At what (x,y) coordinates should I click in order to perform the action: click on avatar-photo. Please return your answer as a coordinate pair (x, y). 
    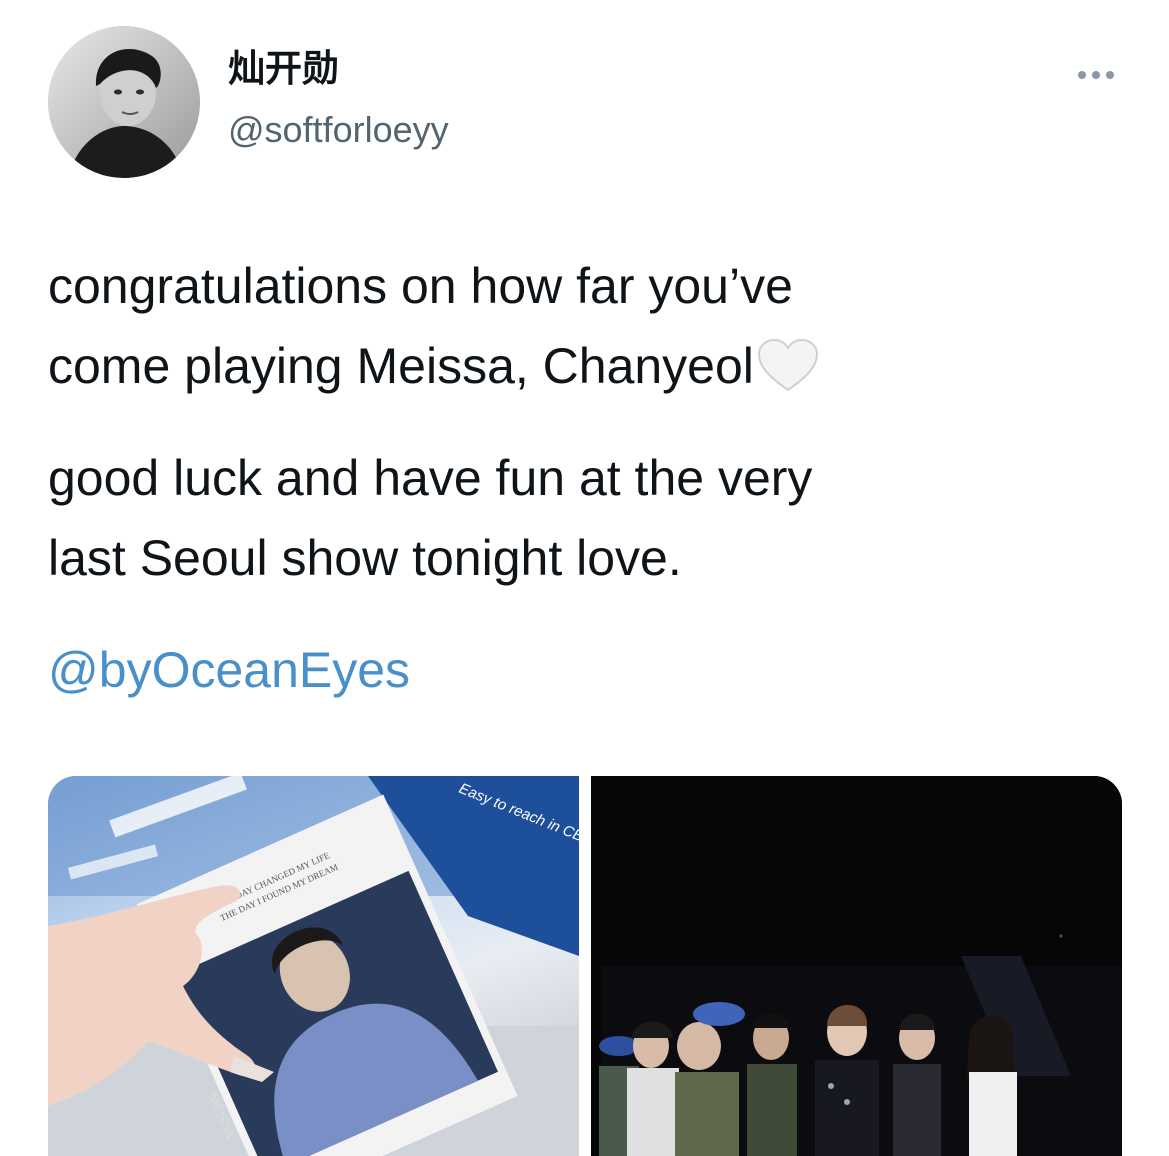
    Looking at the image, I should click on (124, 102).